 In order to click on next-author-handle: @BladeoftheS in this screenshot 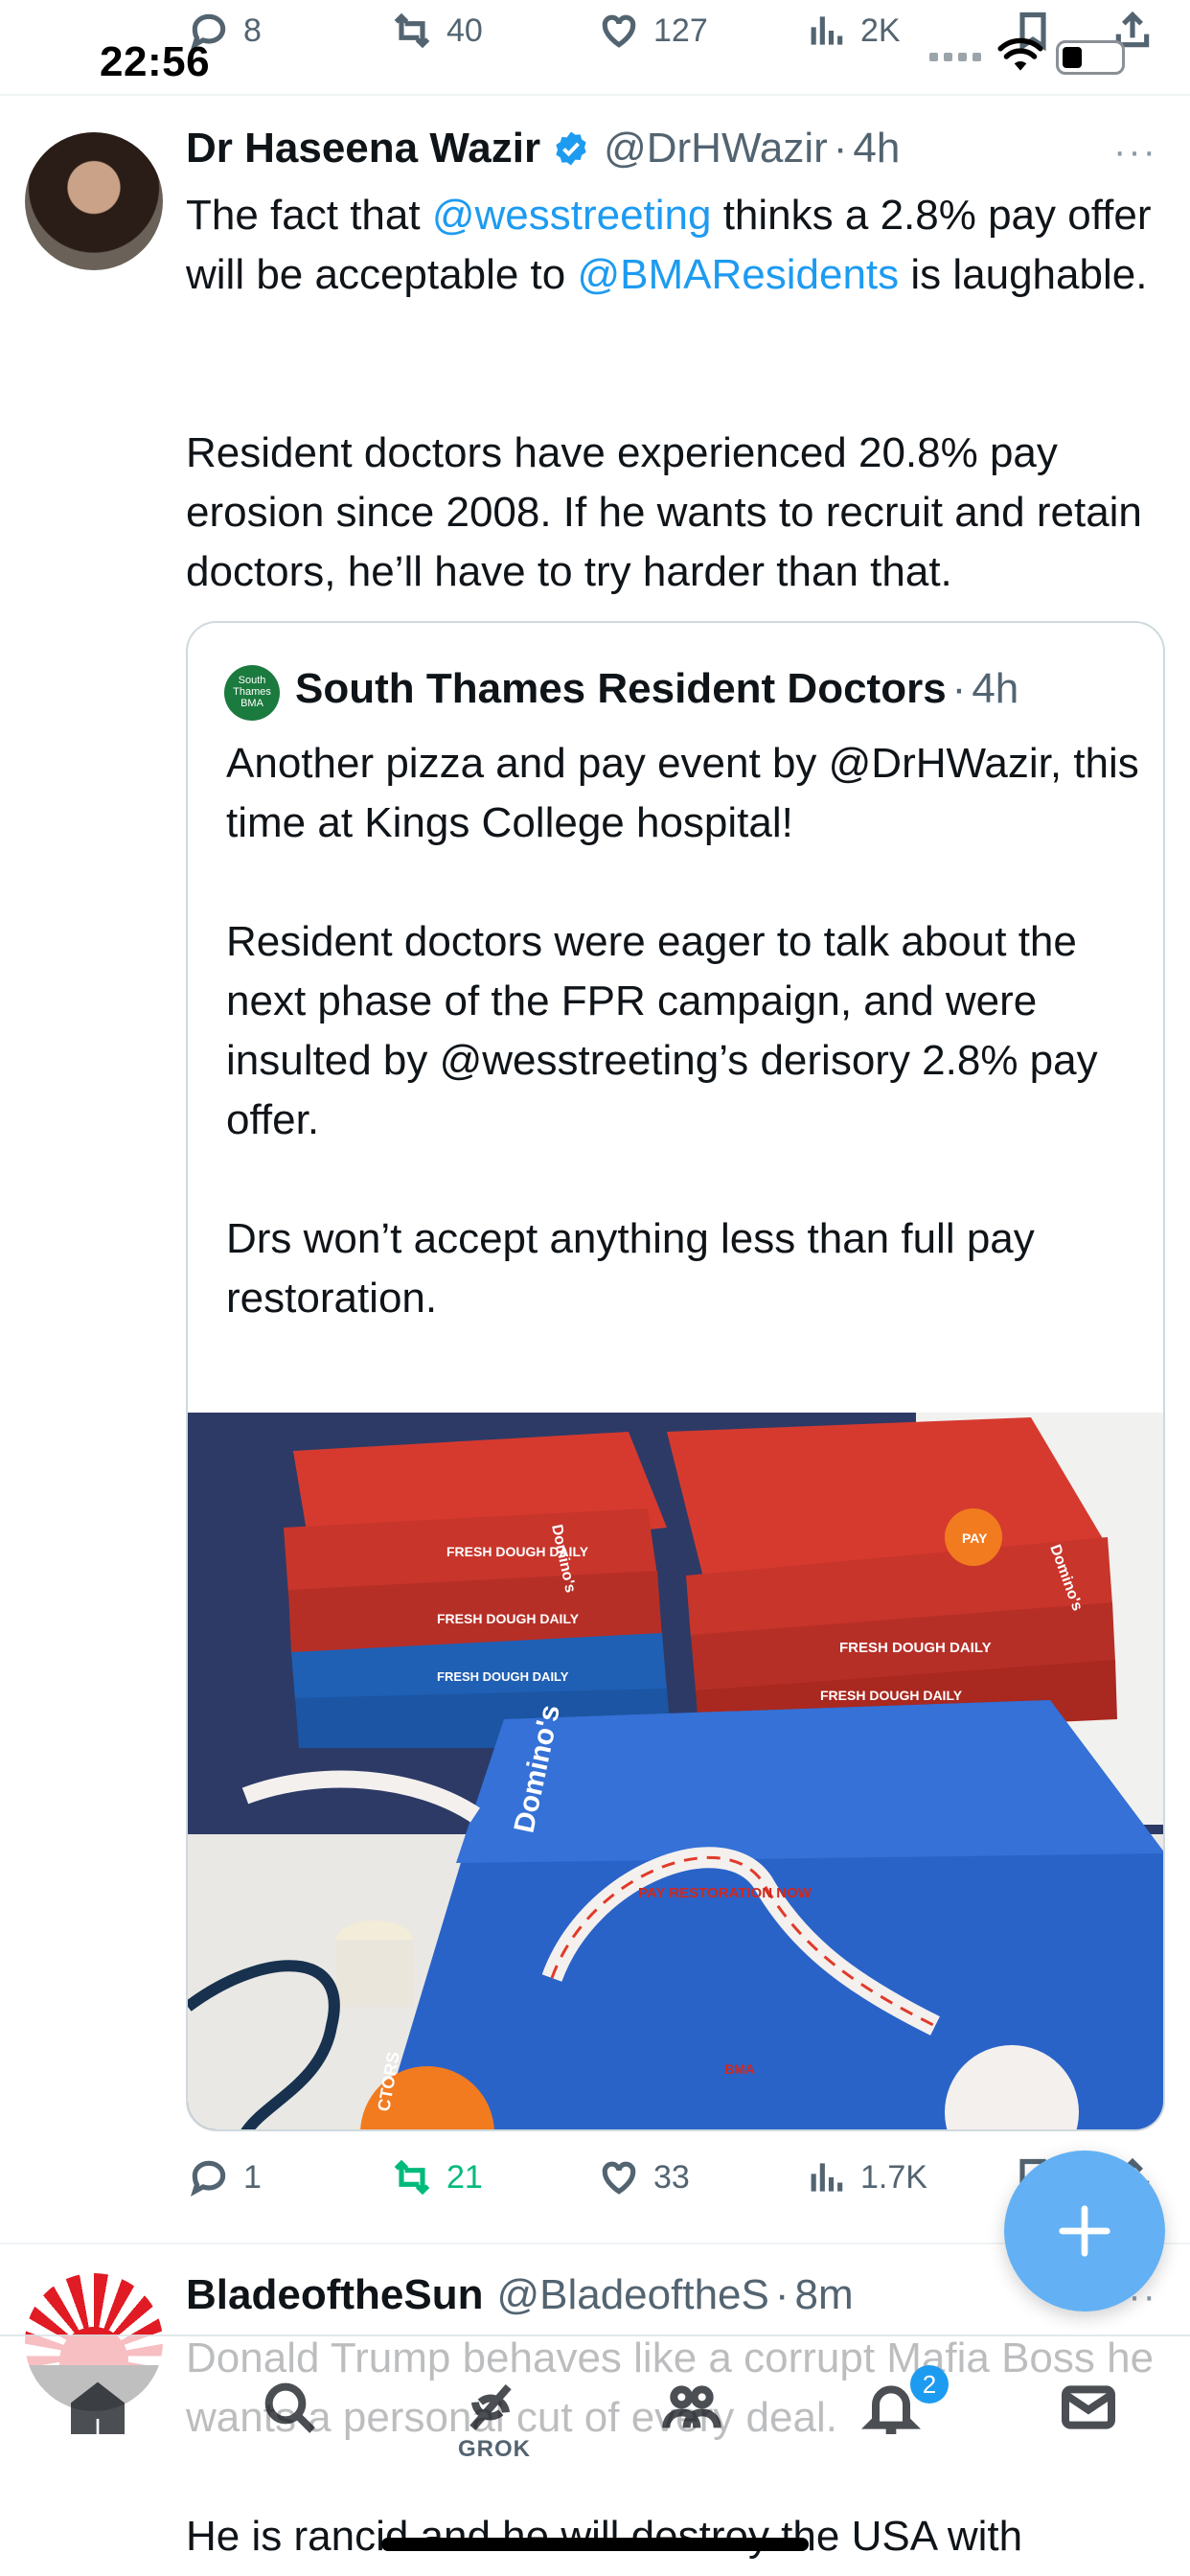, I will do `click(632, 2295)`.